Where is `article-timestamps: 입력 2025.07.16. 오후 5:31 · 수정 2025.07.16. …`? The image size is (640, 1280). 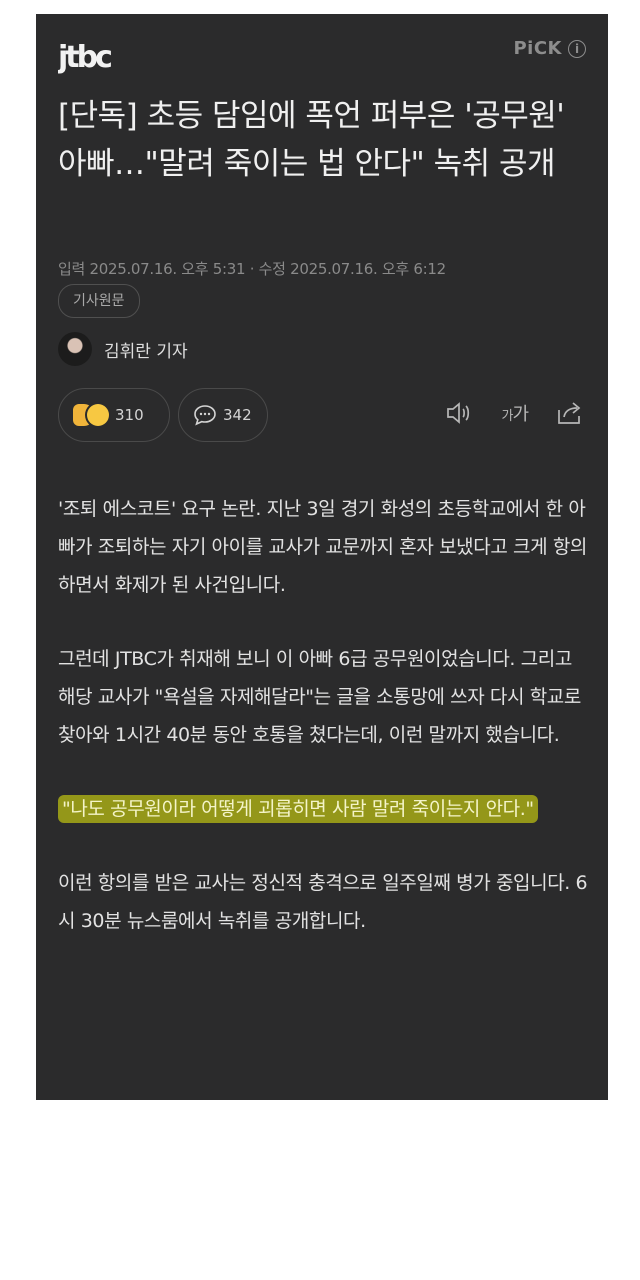
article-timestamps: 입력 2025.07.16. 오후 5:31 · 수정 2025.07.16. … is located at coordinates (252, 269).